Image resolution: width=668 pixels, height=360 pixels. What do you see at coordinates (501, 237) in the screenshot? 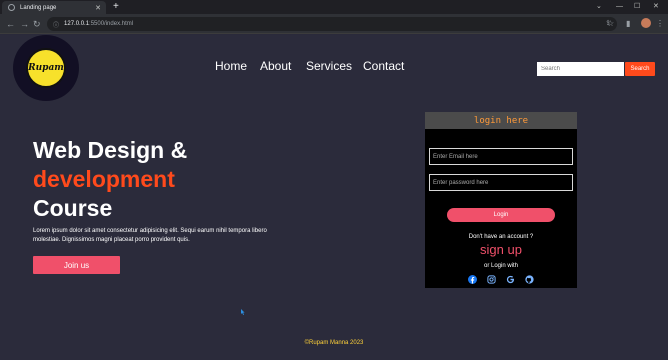
I see `no-account-text: Don't have an account ?` at bounding box center [501, 237].